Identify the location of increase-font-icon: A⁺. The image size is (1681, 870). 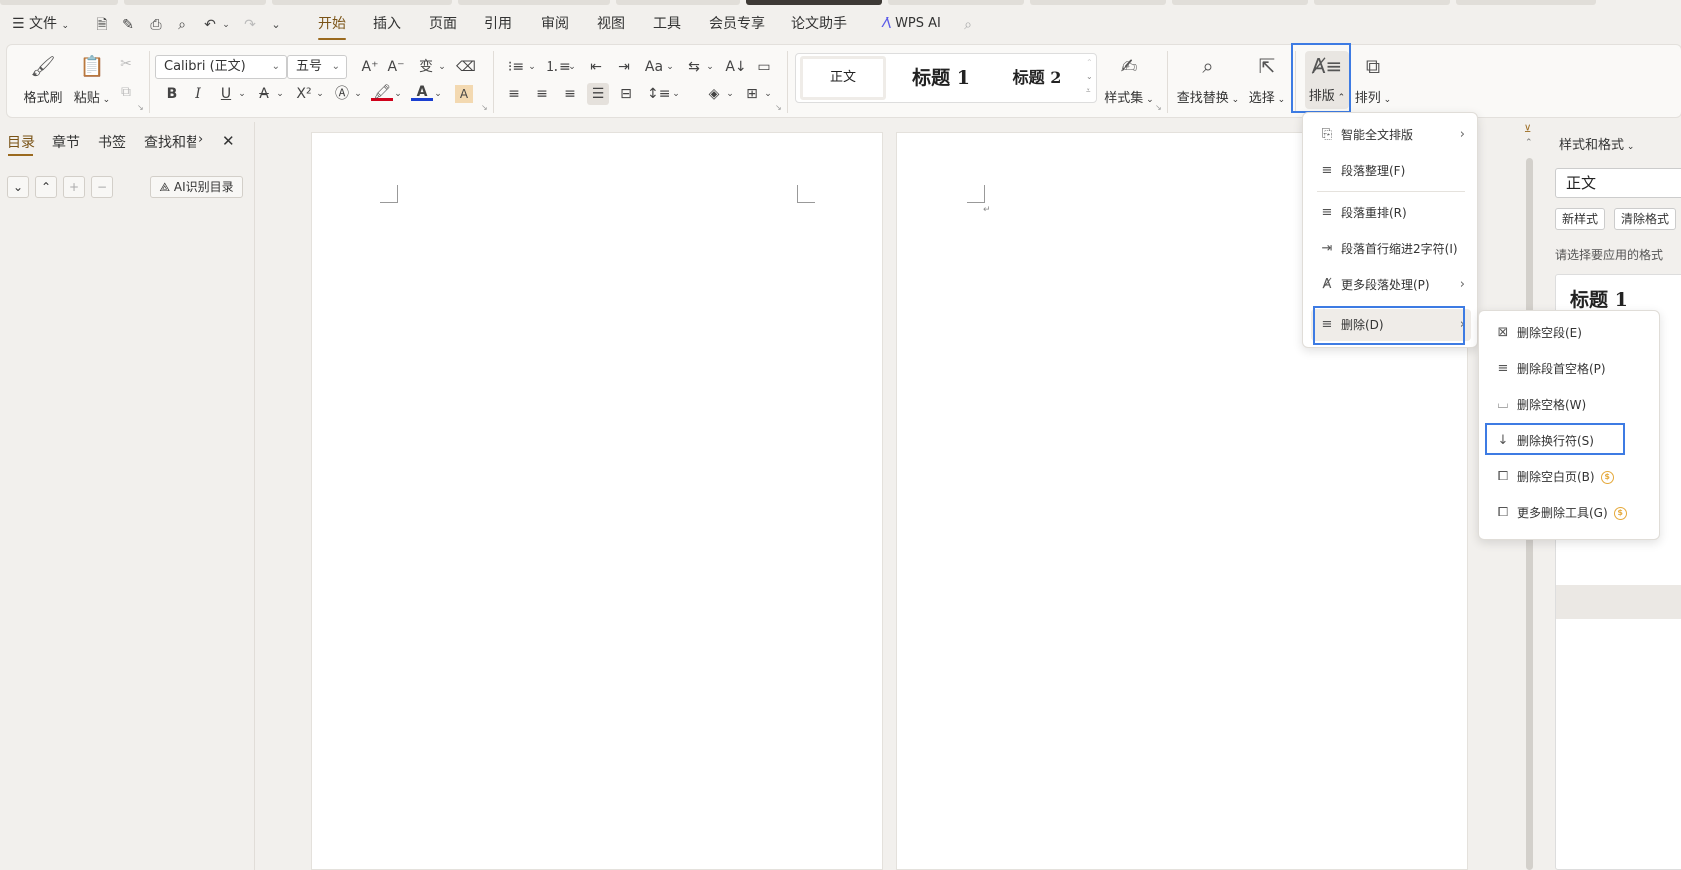
(370, 67).